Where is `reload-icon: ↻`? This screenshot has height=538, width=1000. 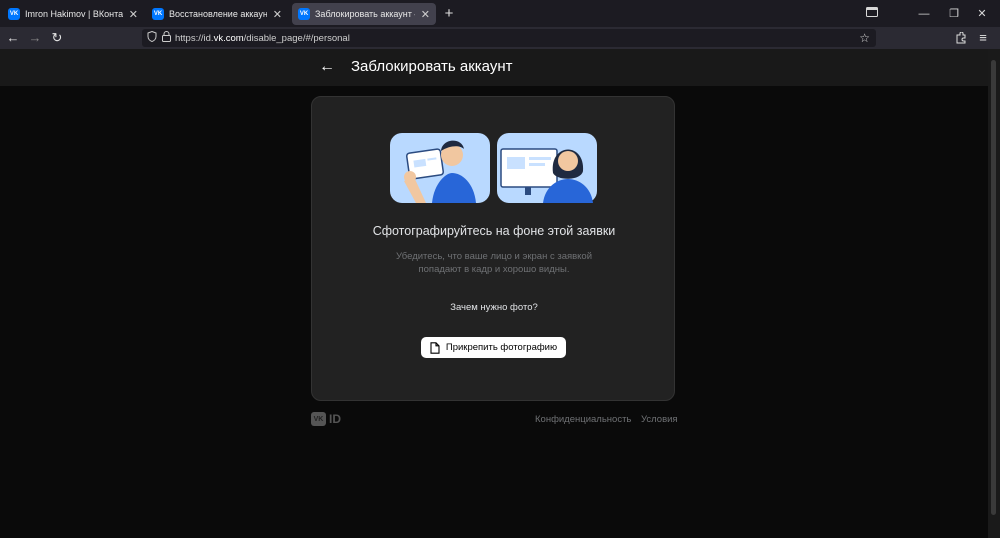
reload-icon: ↻ is located at coordinates (57, 38).